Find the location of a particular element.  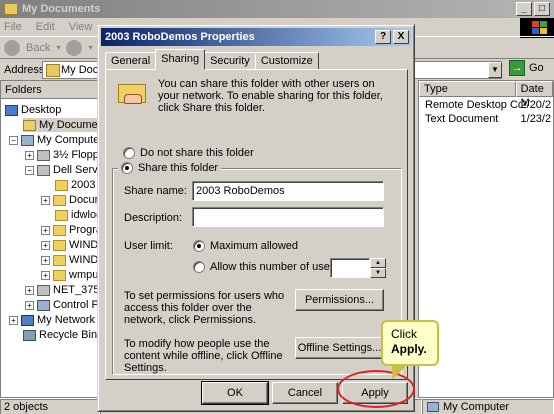

share-this-folder-label: Share this folder is located at coordinates (178, 168).